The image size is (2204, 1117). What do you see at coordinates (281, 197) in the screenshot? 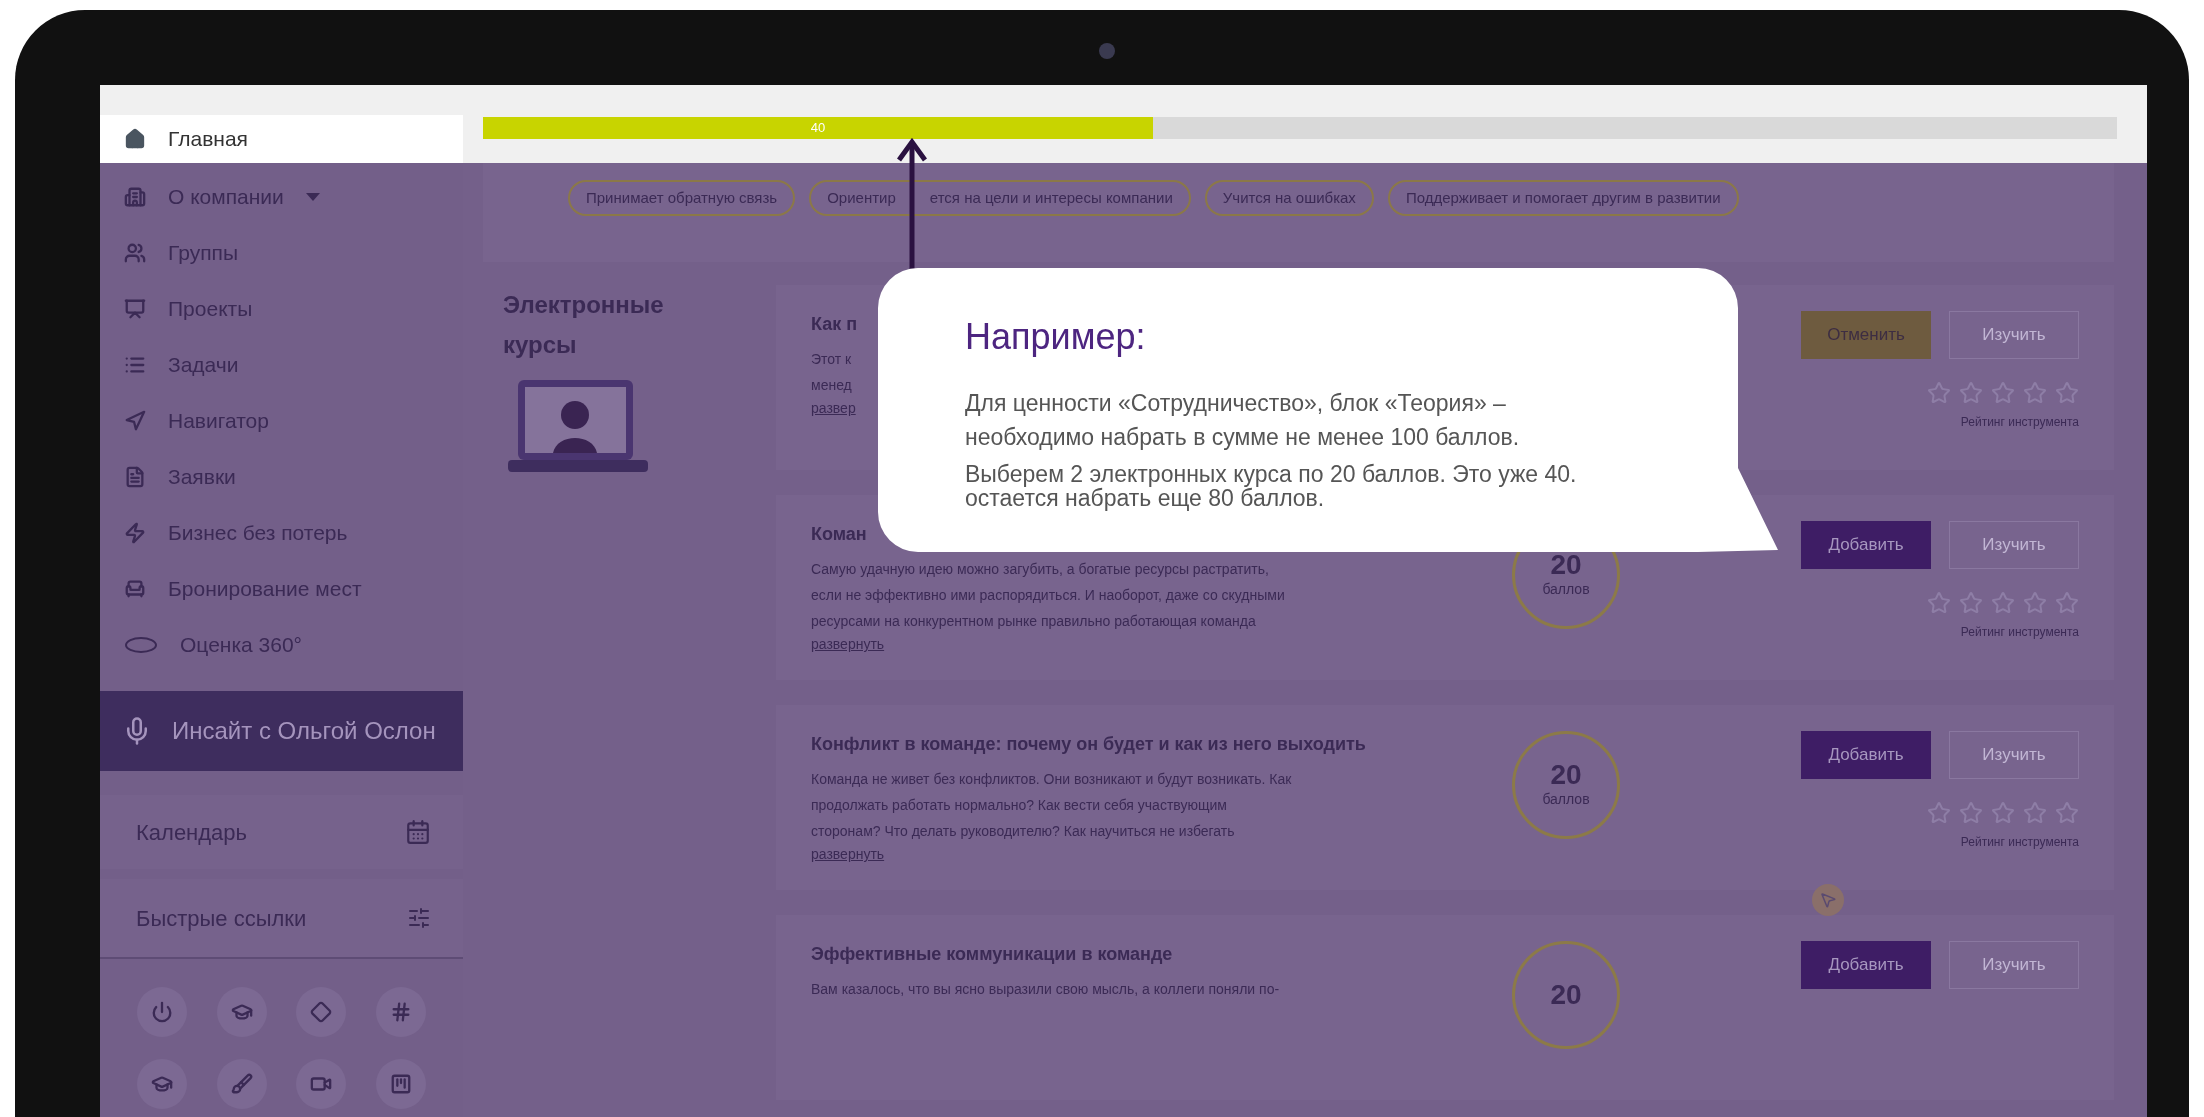
I see `sidebar-item: О компании` at bounding box center [281, 197].